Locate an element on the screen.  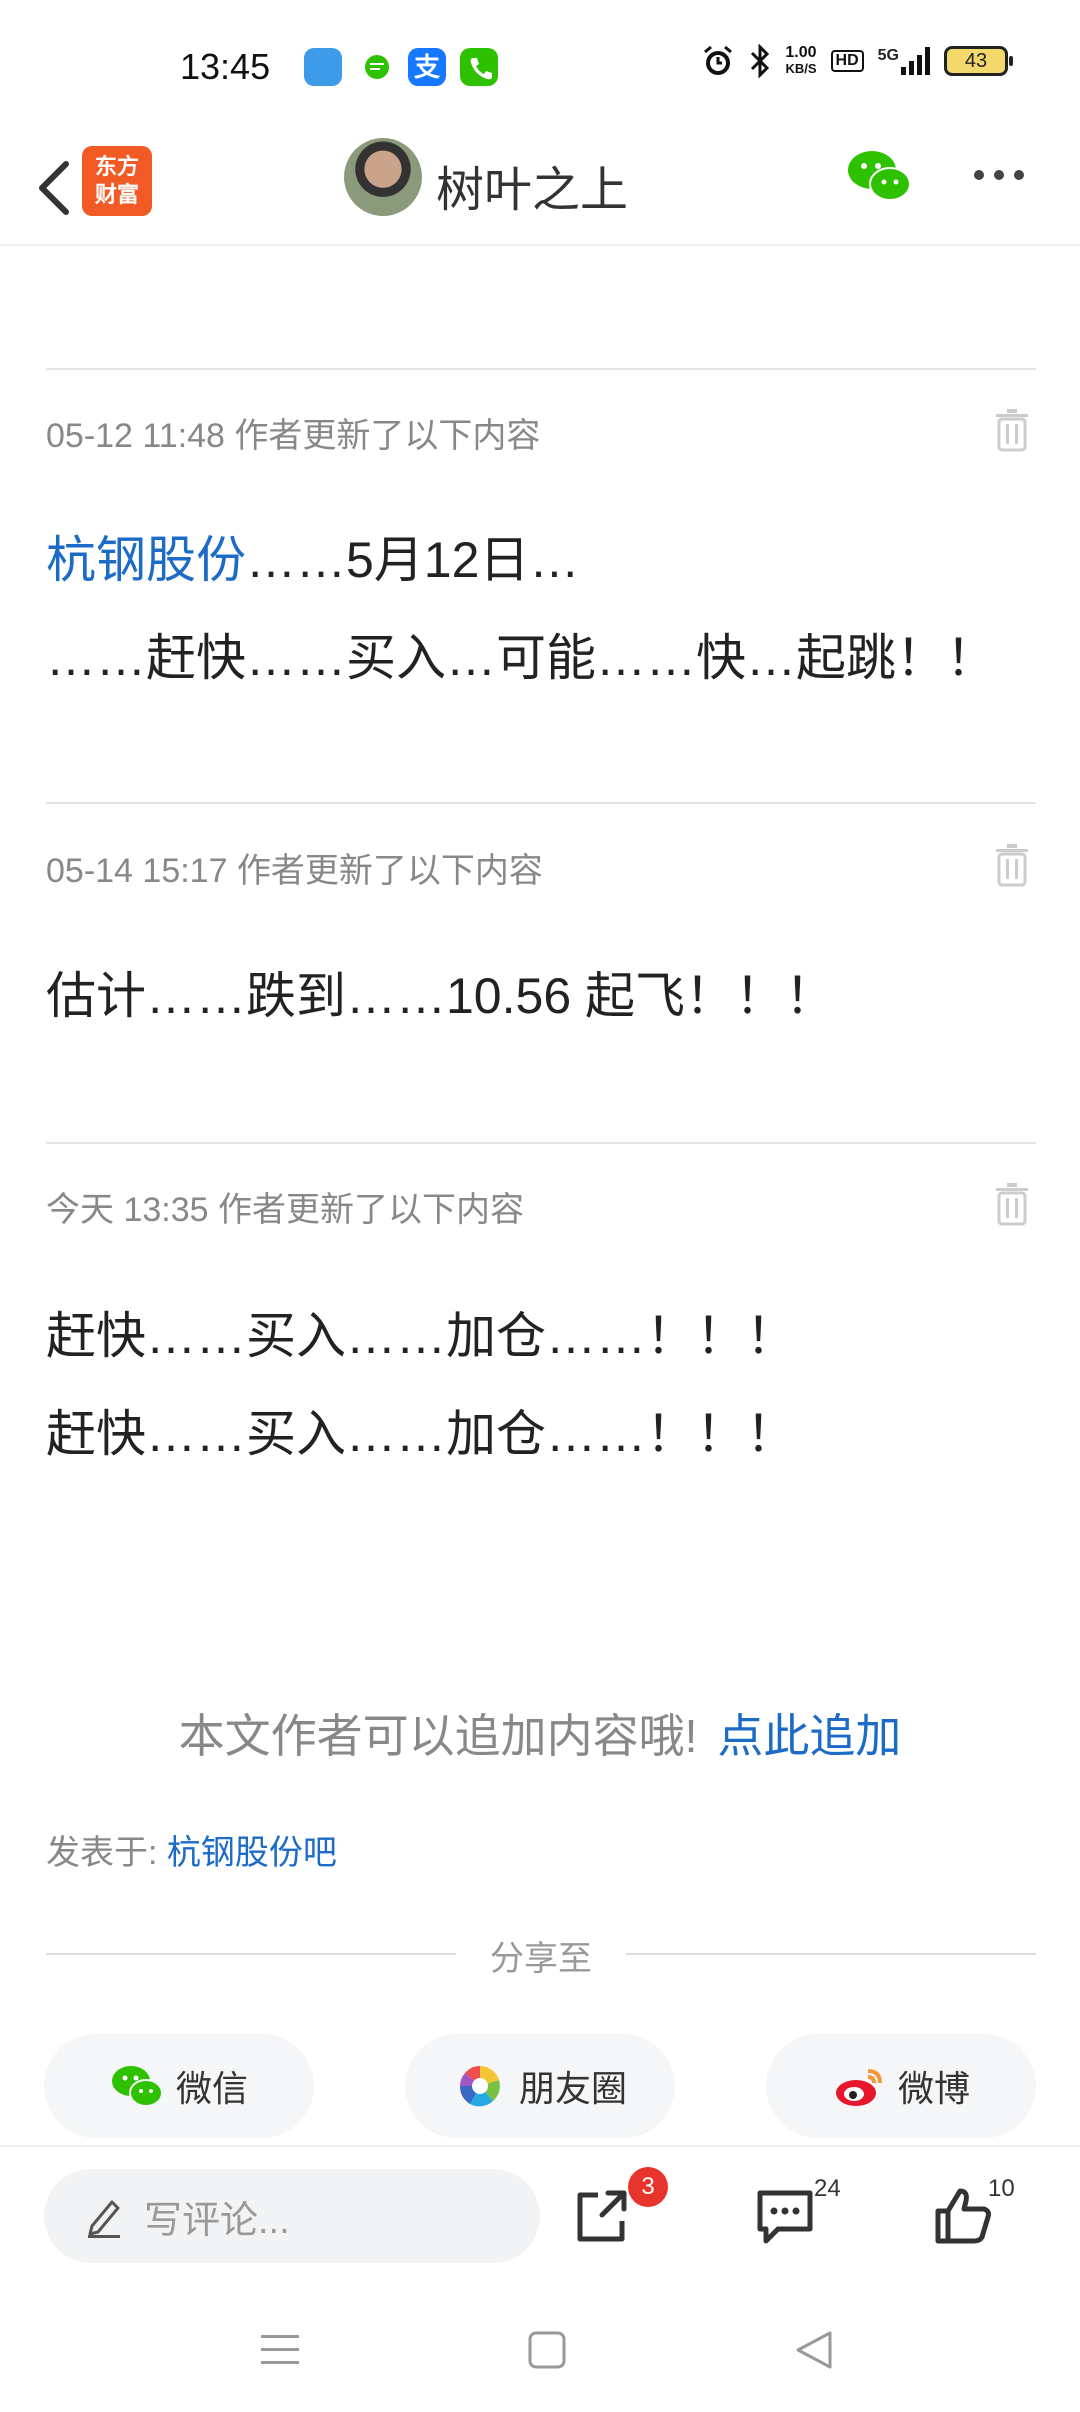
share-wechat-button: 微信 is located at coordinates (179, 2086).